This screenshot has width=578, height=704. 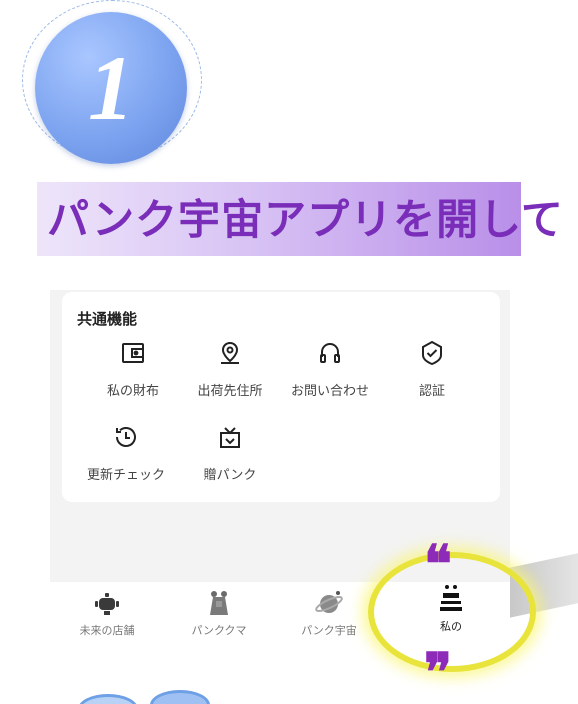 I want to click on feature-contact: お問い合わせ, so click(x=330, y=368).